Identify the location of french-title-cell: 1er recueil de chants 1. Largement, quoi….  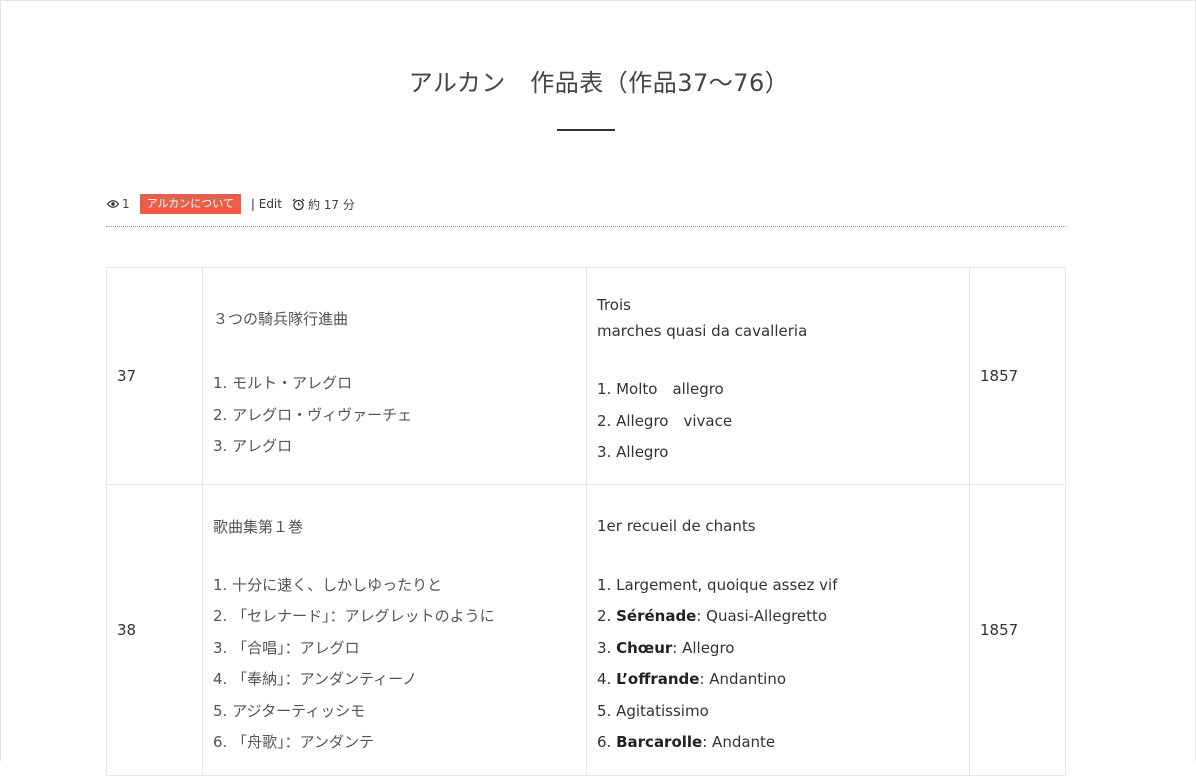
(778, 630).